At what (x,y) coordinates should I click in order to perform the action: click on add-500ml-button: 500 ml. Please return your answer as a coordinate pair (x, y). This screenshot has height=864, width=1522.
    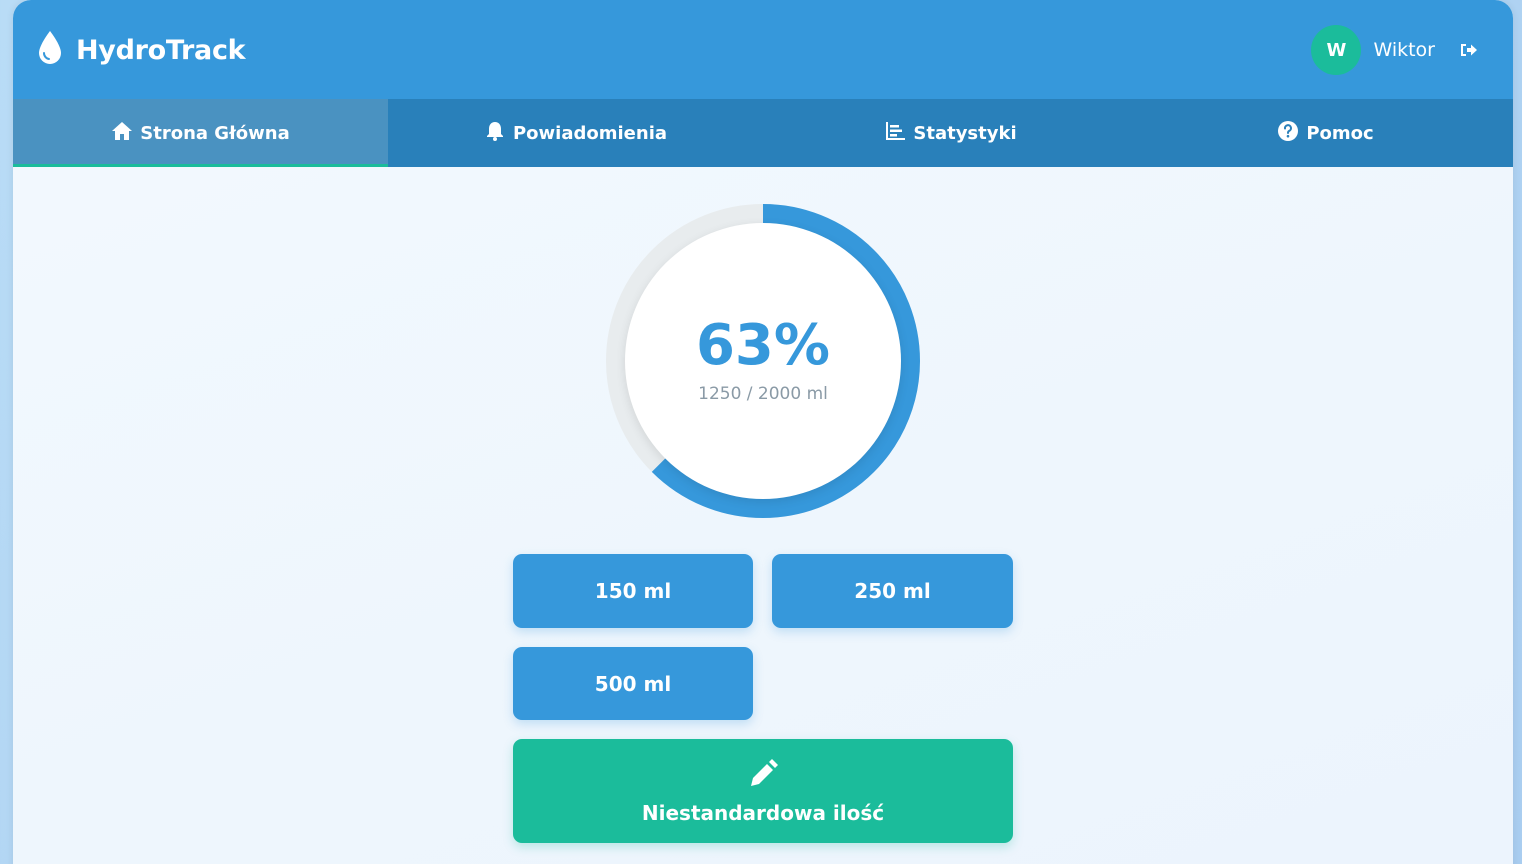
    Looking at the image, I should click on (633, 683).